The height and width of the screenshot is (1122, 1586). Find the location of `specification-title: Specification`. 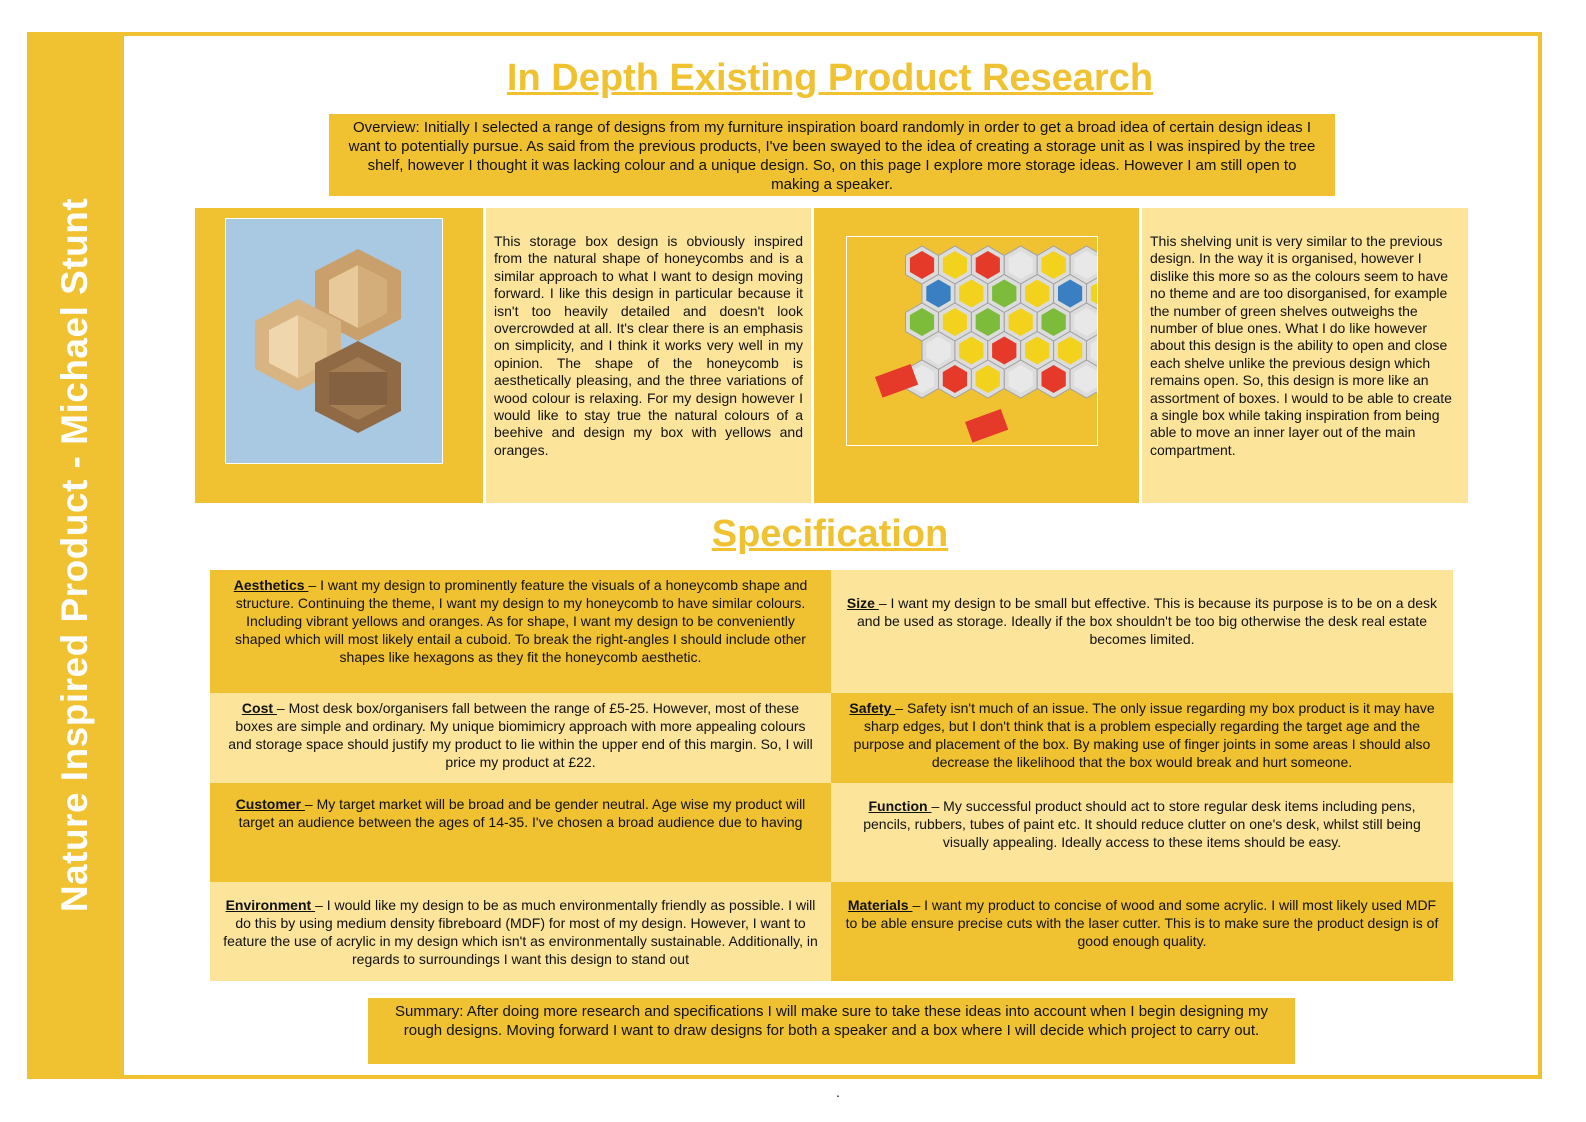

specification-title: Specification is located at coordinates (830, 534).